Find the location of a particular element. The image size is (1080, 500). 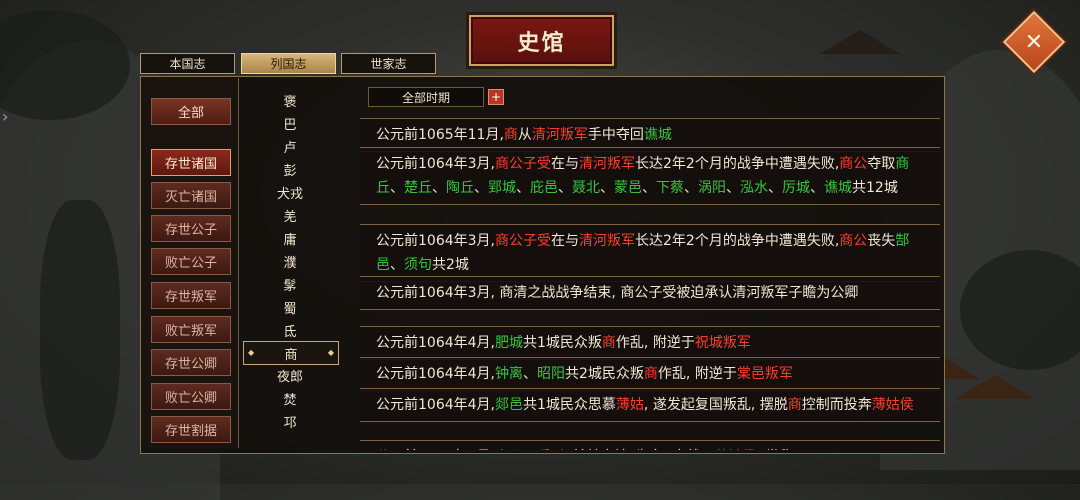

nation-item-selected: ◆ 商 ◆ is located at coordinates (291, 353).